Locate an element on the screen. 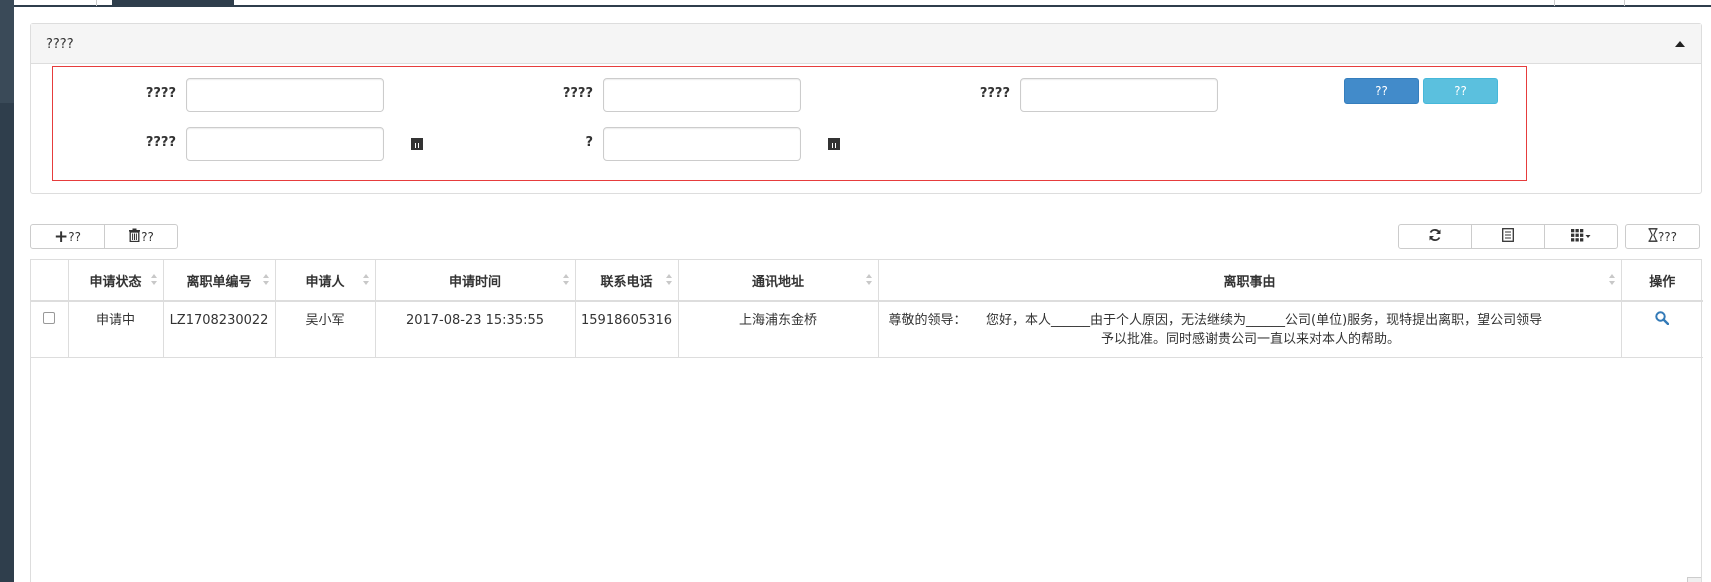  column-header-applicant: 申请人 is located at coordinates (325, 281).